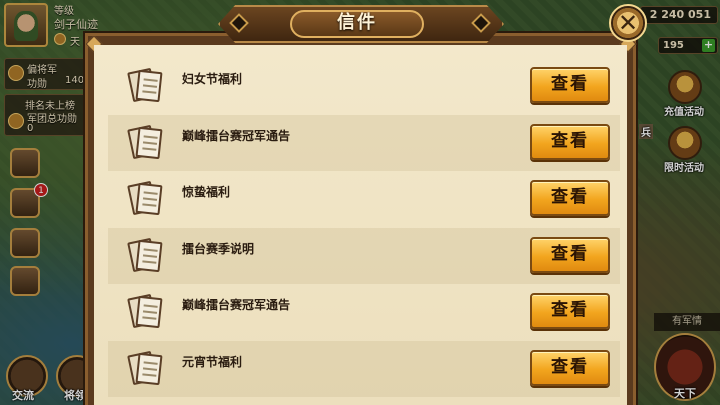  Describe the element at coordinates (364, 368) in the screenshot. I see `mail-row: 元宵节福利 查看` at that location.